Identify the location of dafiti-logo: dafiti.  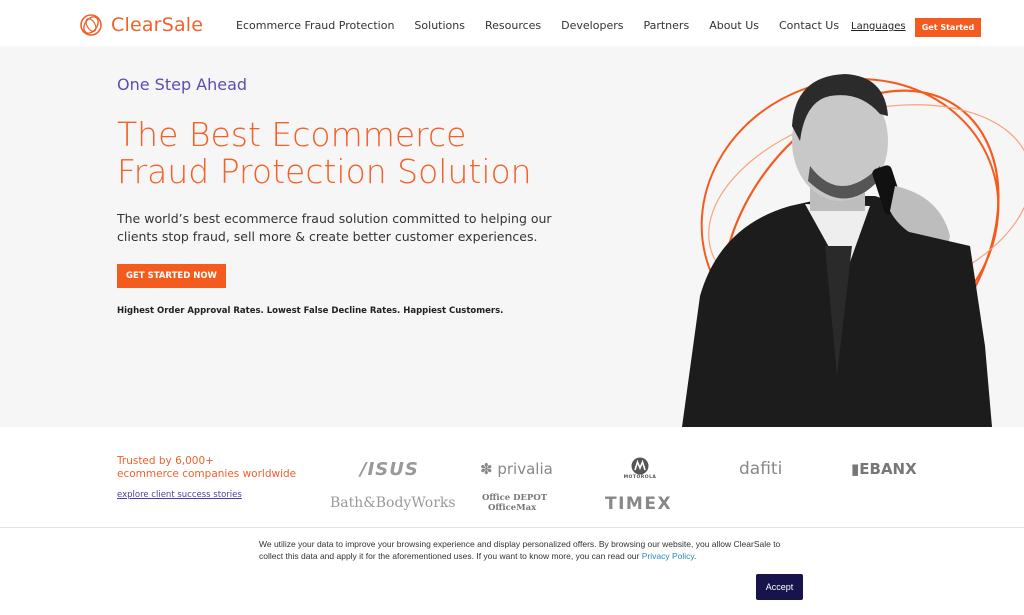
(761, 469).